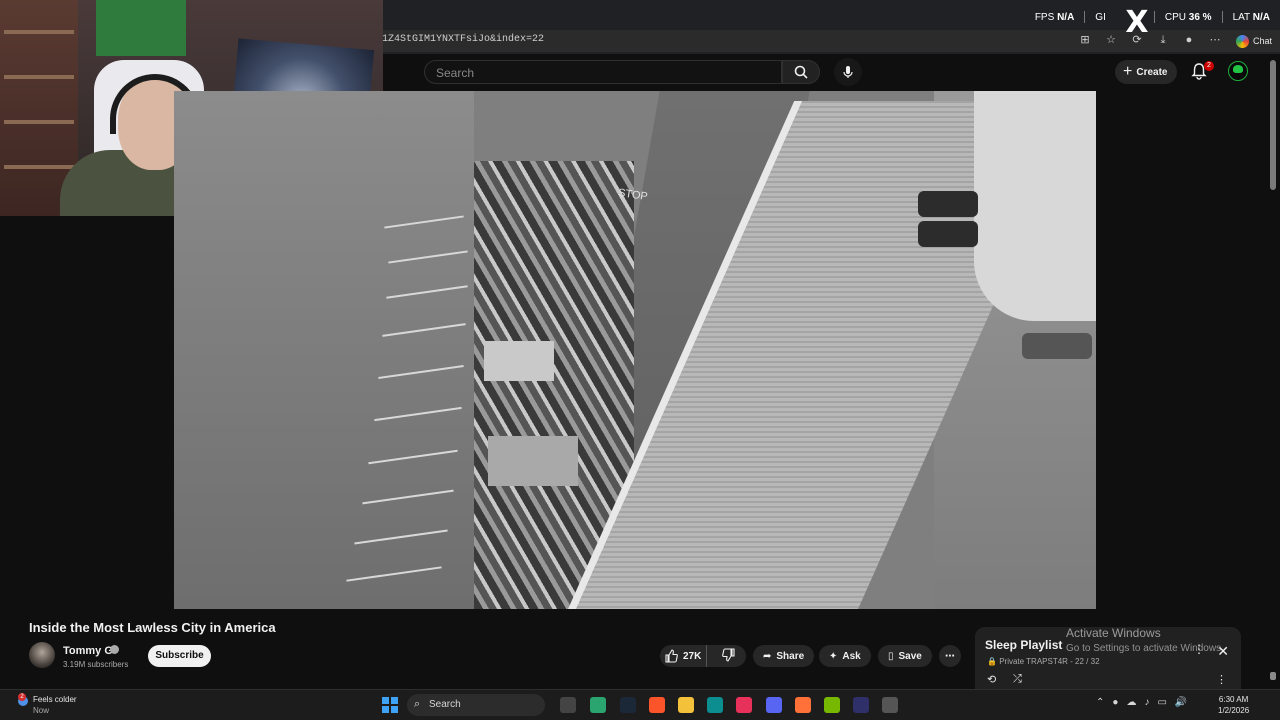 This screenshot has height=720, width=1280. Describe the element at coordinates (1085, 40) in the screenshot. I see `tab-grid-icon: ⊞` at that location.